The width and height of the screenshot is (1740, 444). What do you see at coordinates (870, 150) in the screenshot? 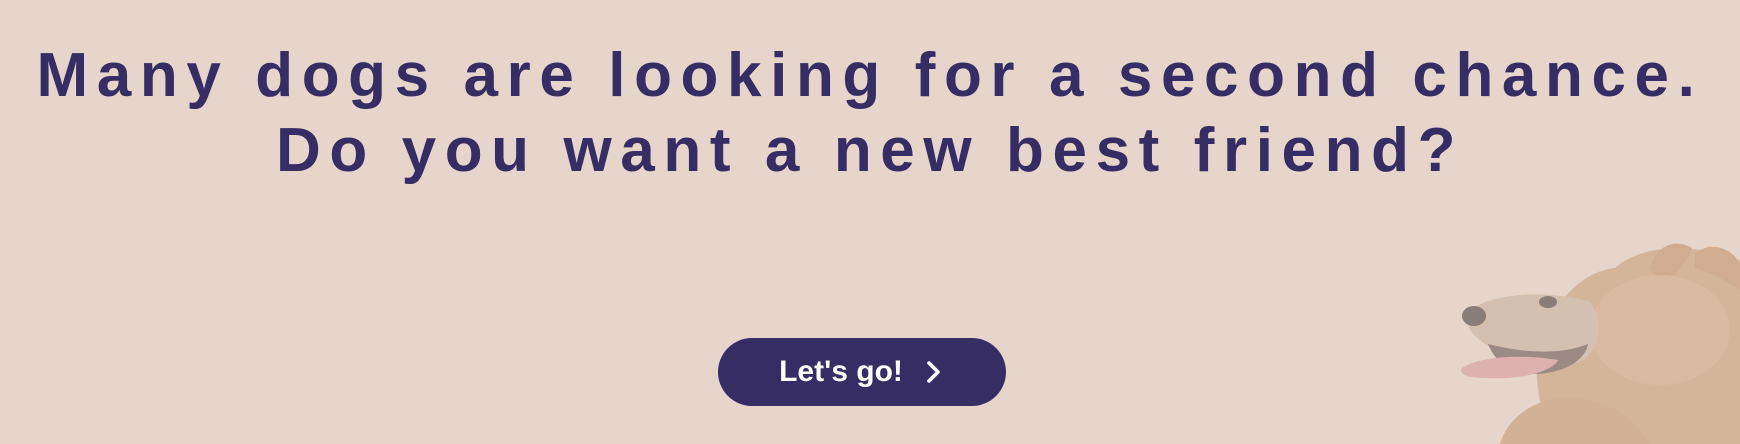
I see `headline-line-2: Do you want a new best friend?` at bounding box center [870, 150].